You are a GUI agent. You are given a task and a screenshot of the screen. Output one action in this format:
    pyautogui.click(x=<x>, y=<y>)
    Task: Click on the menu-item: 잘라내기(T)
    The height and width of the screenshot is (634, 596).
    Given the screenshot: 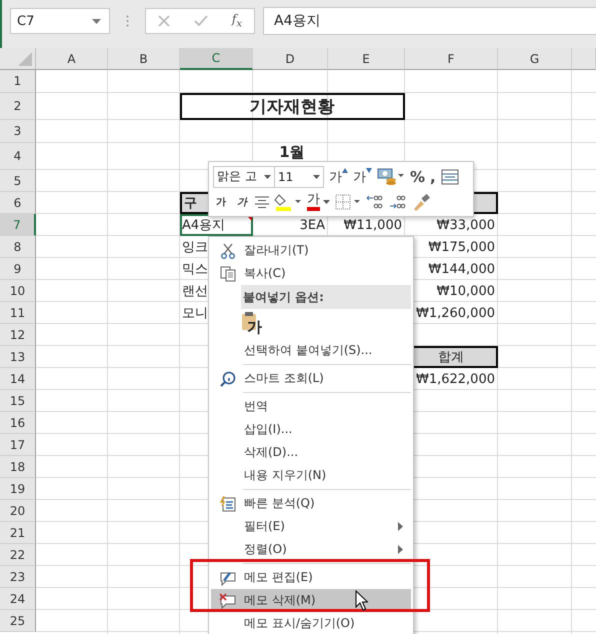 What is the action you would take?
    pyautogui.click(x=311, y=250)
    